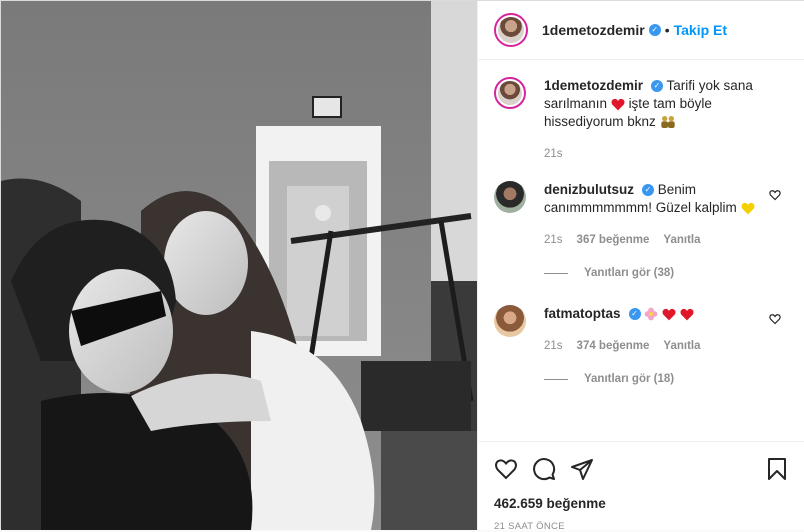 The image size is (804, 532). What do you see at coordinates (511, 30) in the screenshot?
I see `author-avatar` at bounding box center [511, 30].